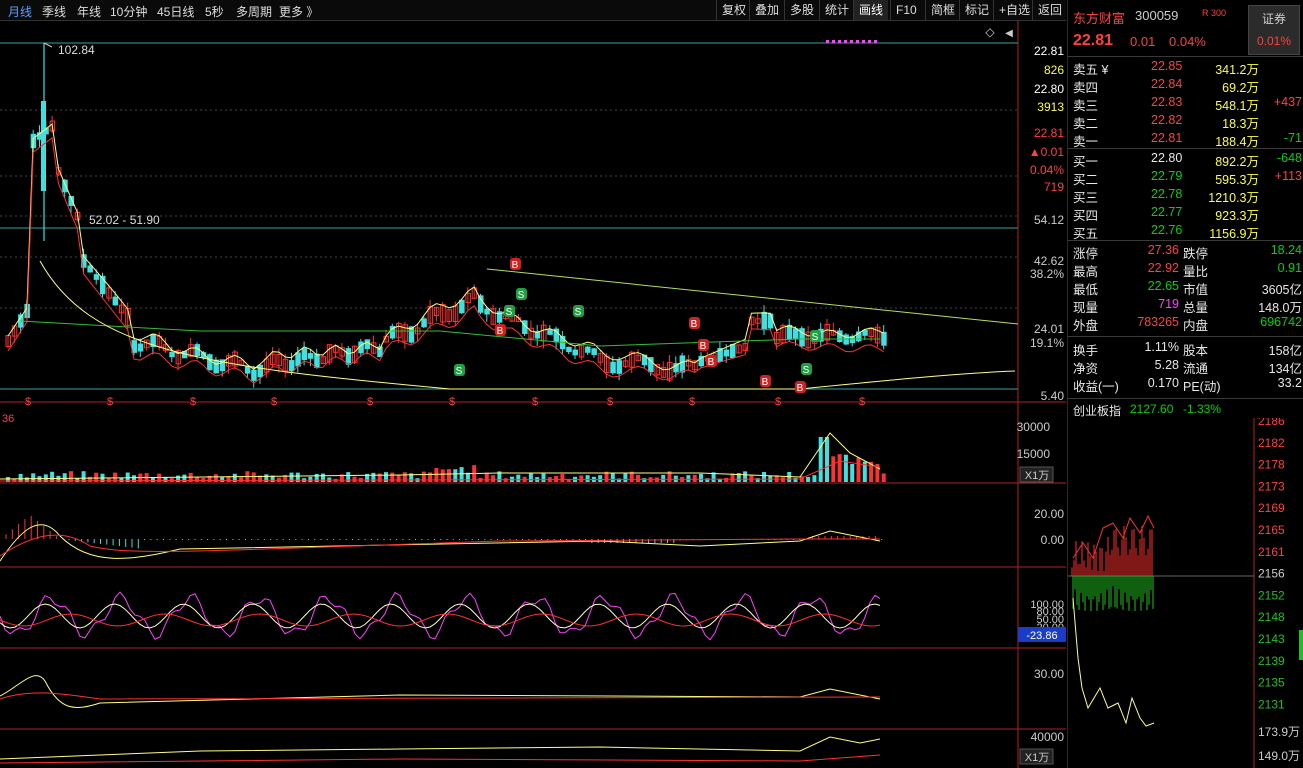  What do you see at coordinates (1158, 322) in the screenshot?
I see `stat-value: 783265` at bounding box center [1158, 322].